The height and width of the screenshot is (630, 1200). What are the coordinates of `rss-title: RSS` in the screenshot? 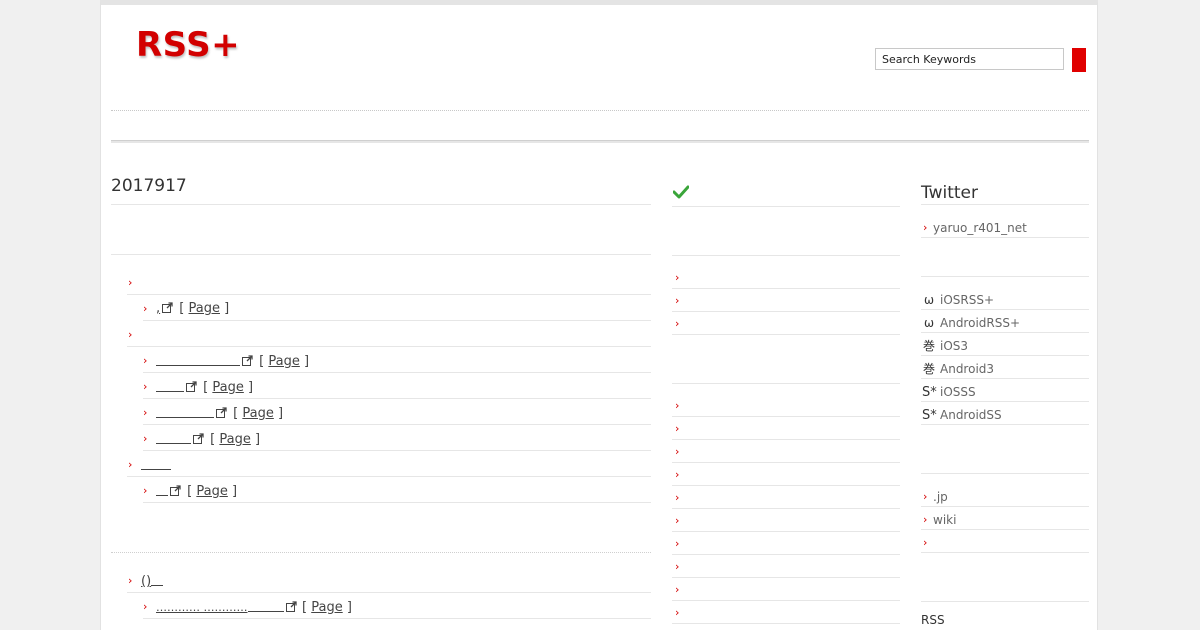 It's located at (933, 620).